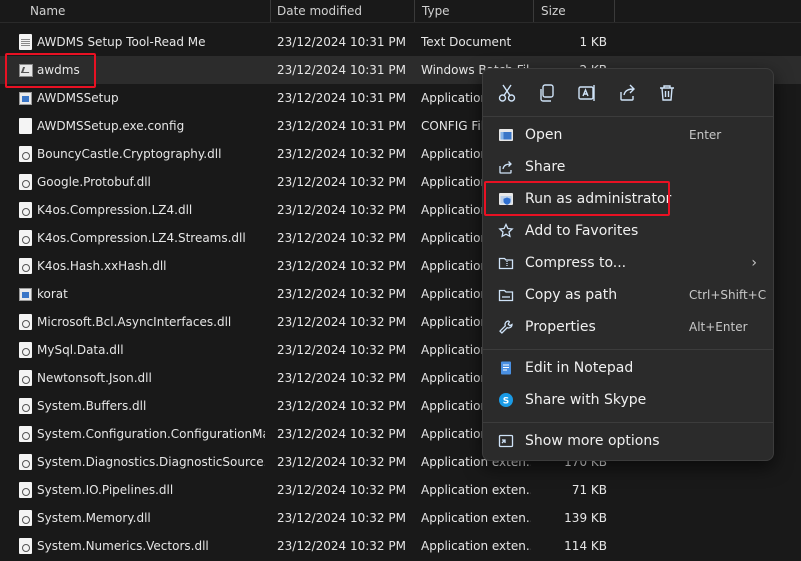  What do you see at coordinates (47, 11) in the screenshot?
I see `column-name: Name` at bounding box center [47, 11].